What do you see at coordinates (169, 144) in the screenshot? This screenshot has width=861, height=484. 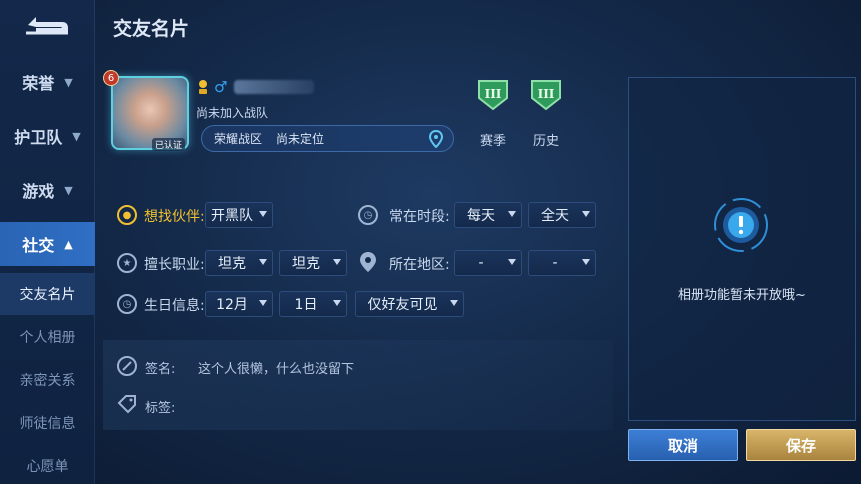 I see `avatar-rank-tag: 已认证` at bounding box center [169, 144].